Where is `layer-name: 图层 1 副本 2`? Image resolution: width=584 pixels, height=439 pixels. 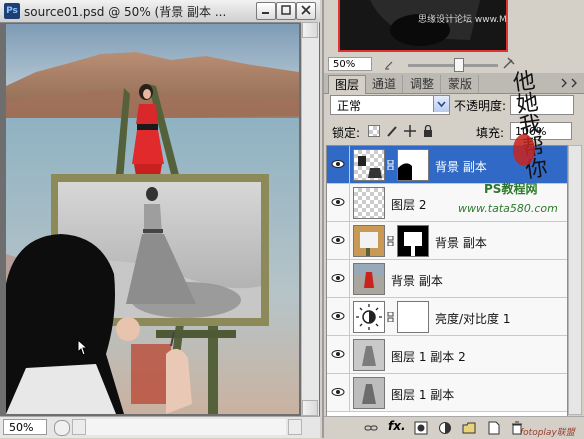
layer-name: 图层 1 副本 2 is located at coordinates (428, 357).